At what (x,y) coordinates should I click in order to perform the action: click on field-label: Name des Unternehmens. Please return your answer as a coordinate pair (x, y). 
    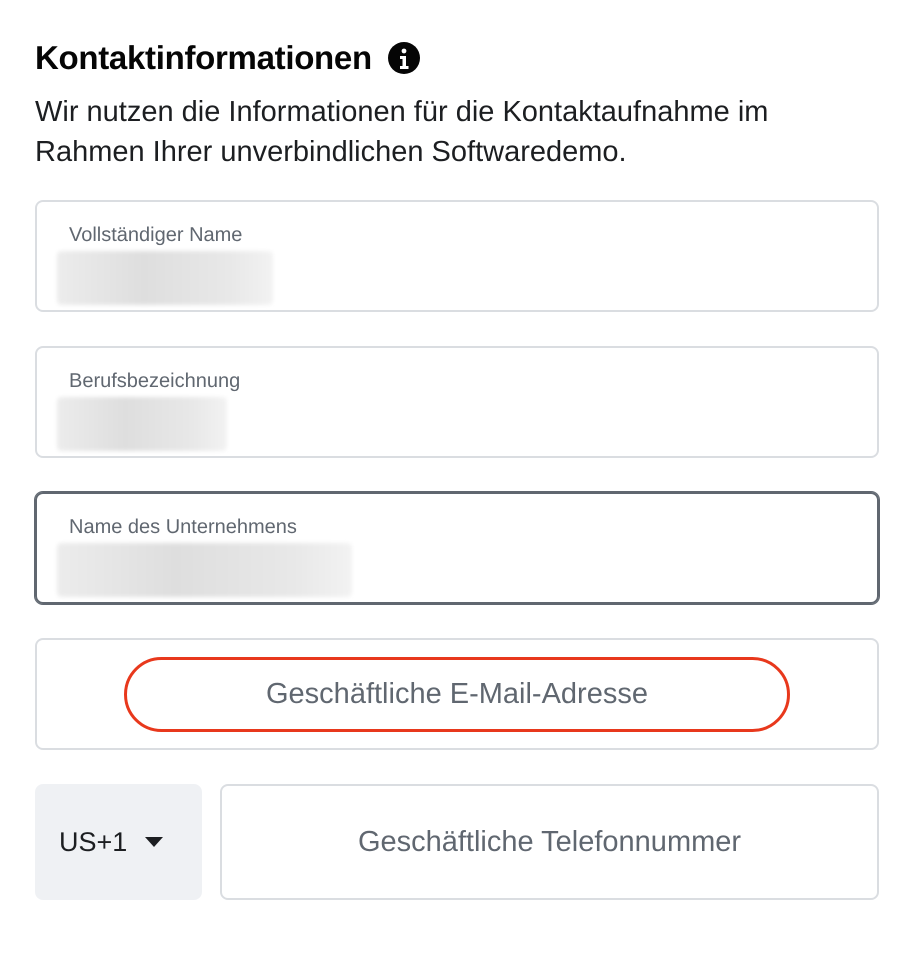
    Looking at the image, I should click on (183, 527).